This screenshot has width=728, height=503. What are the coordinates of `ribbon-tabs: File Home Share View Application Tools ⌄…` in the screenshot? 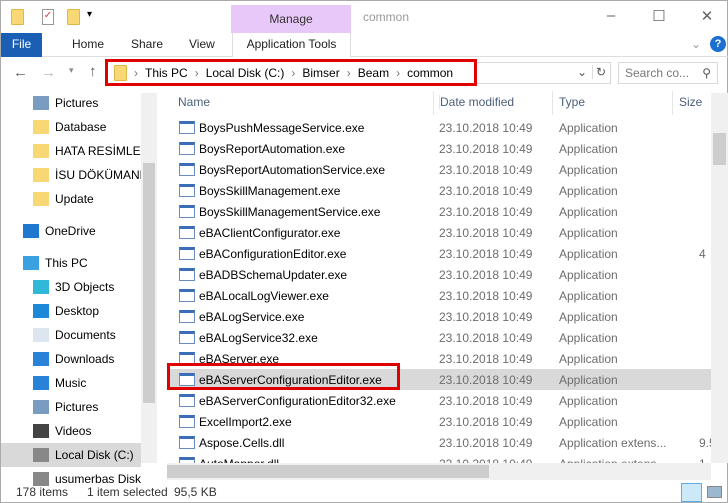 It's located at (364, 45).